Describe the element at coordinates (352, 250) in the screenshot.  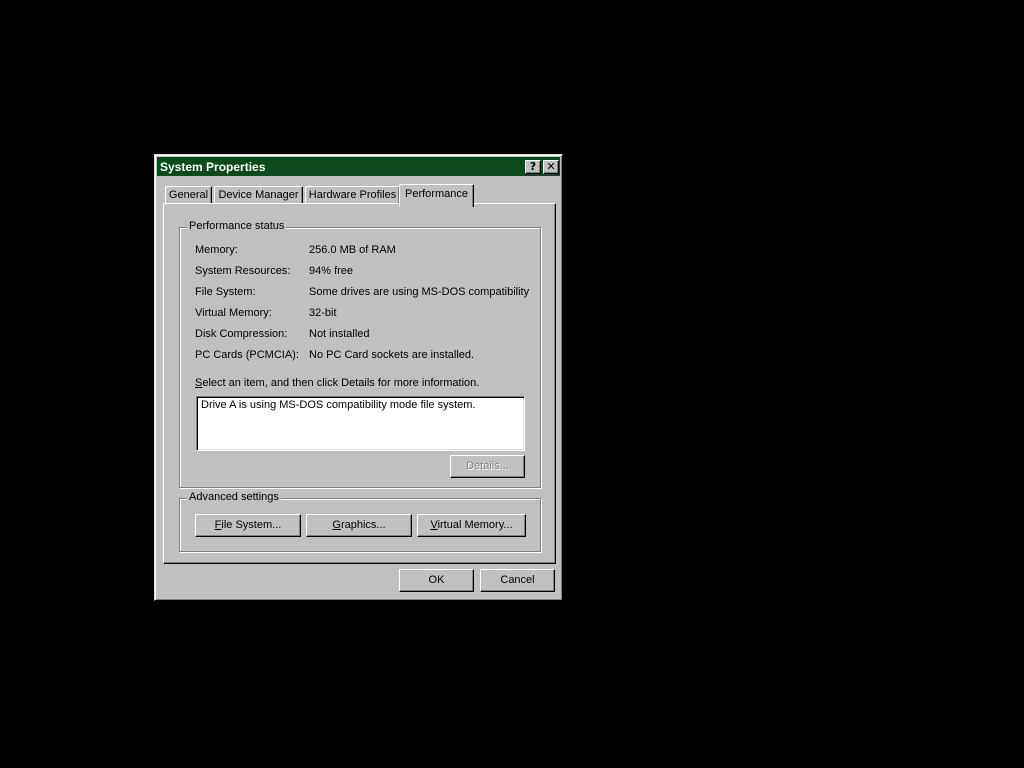
I see `memory-value: 256.0 MB of RAM` at that location.